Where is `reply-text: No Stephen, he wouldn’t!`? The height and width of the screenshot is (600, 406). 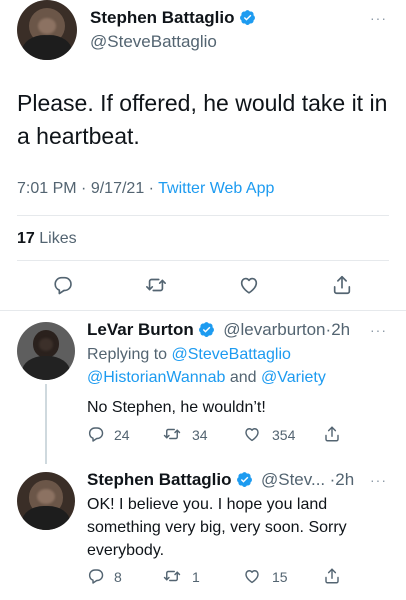
reply-text: No Stephen, he wouldn’t! is located at coordinates (176, 407).